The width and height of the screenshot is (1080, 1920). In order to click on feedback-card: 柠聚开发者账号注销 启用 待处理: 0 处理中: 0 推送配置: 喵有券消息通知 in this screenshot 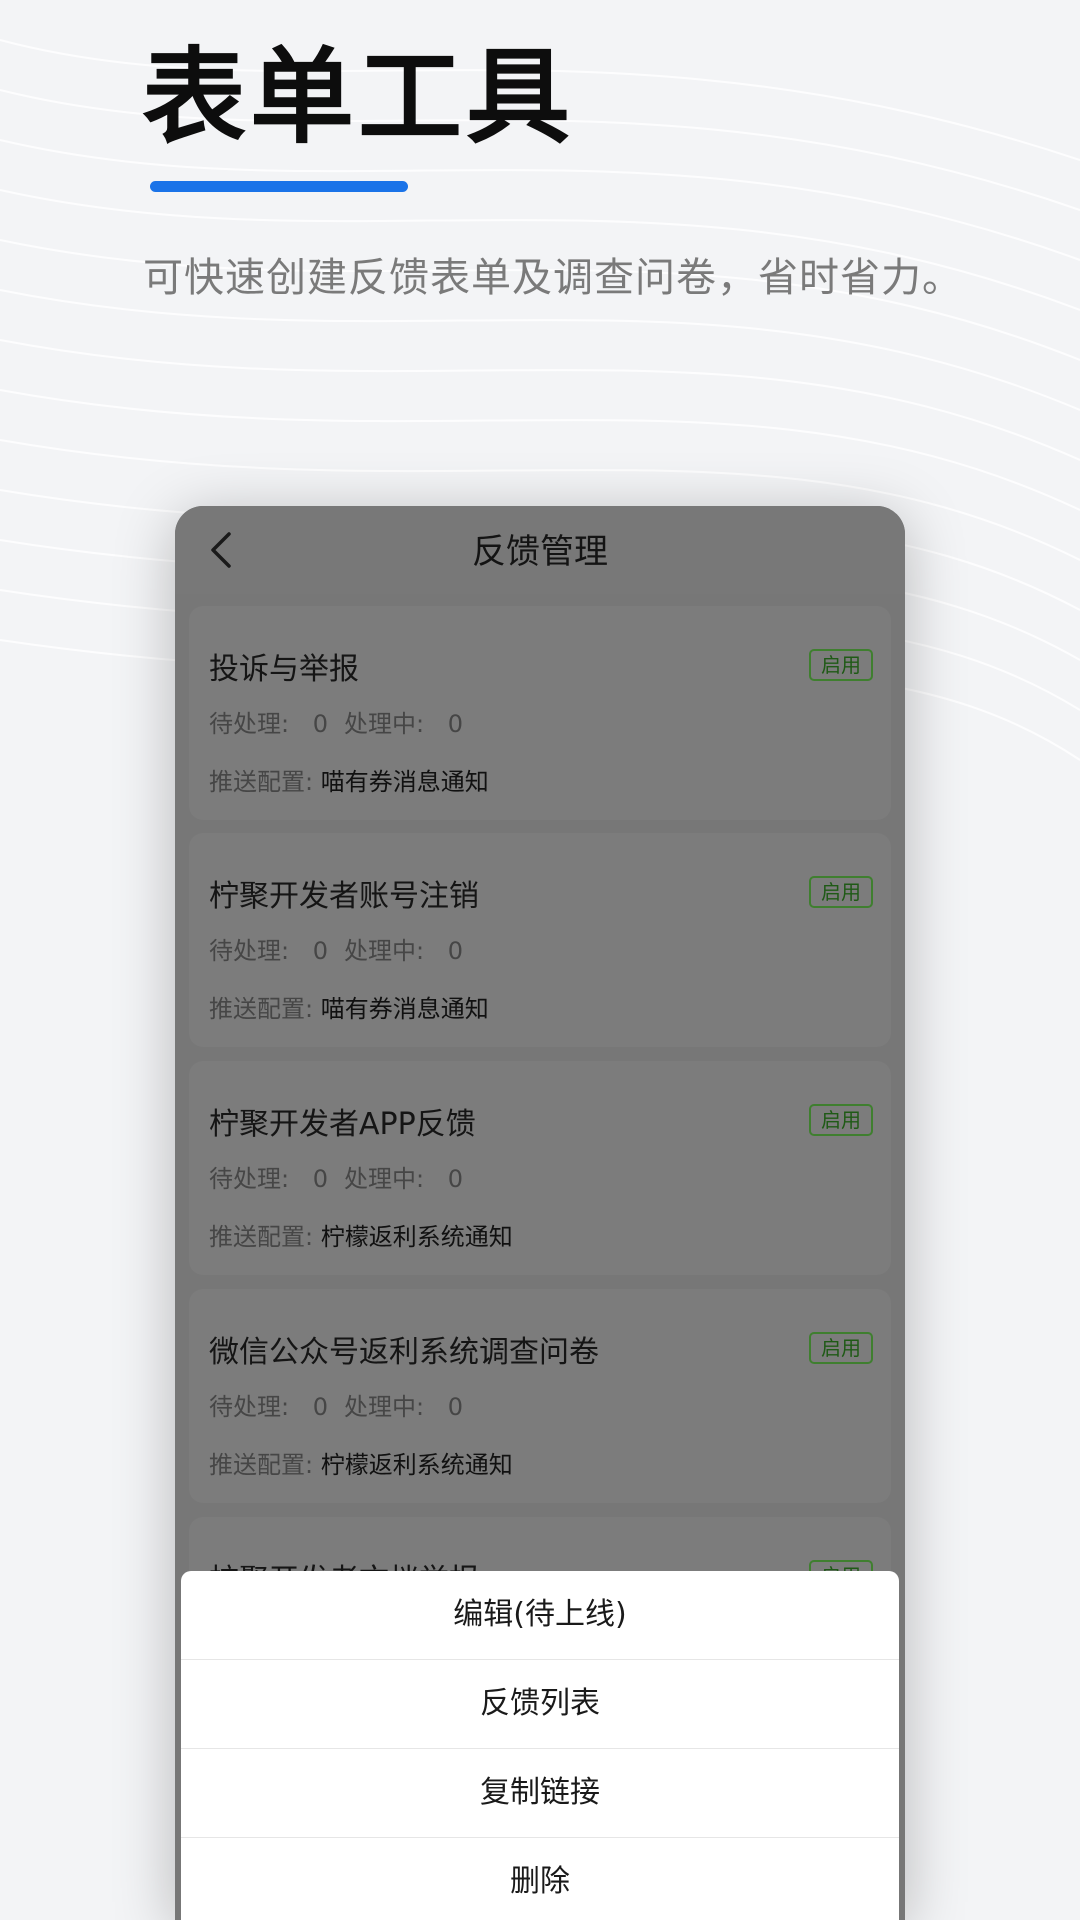, I will do `click(540, 940)`.